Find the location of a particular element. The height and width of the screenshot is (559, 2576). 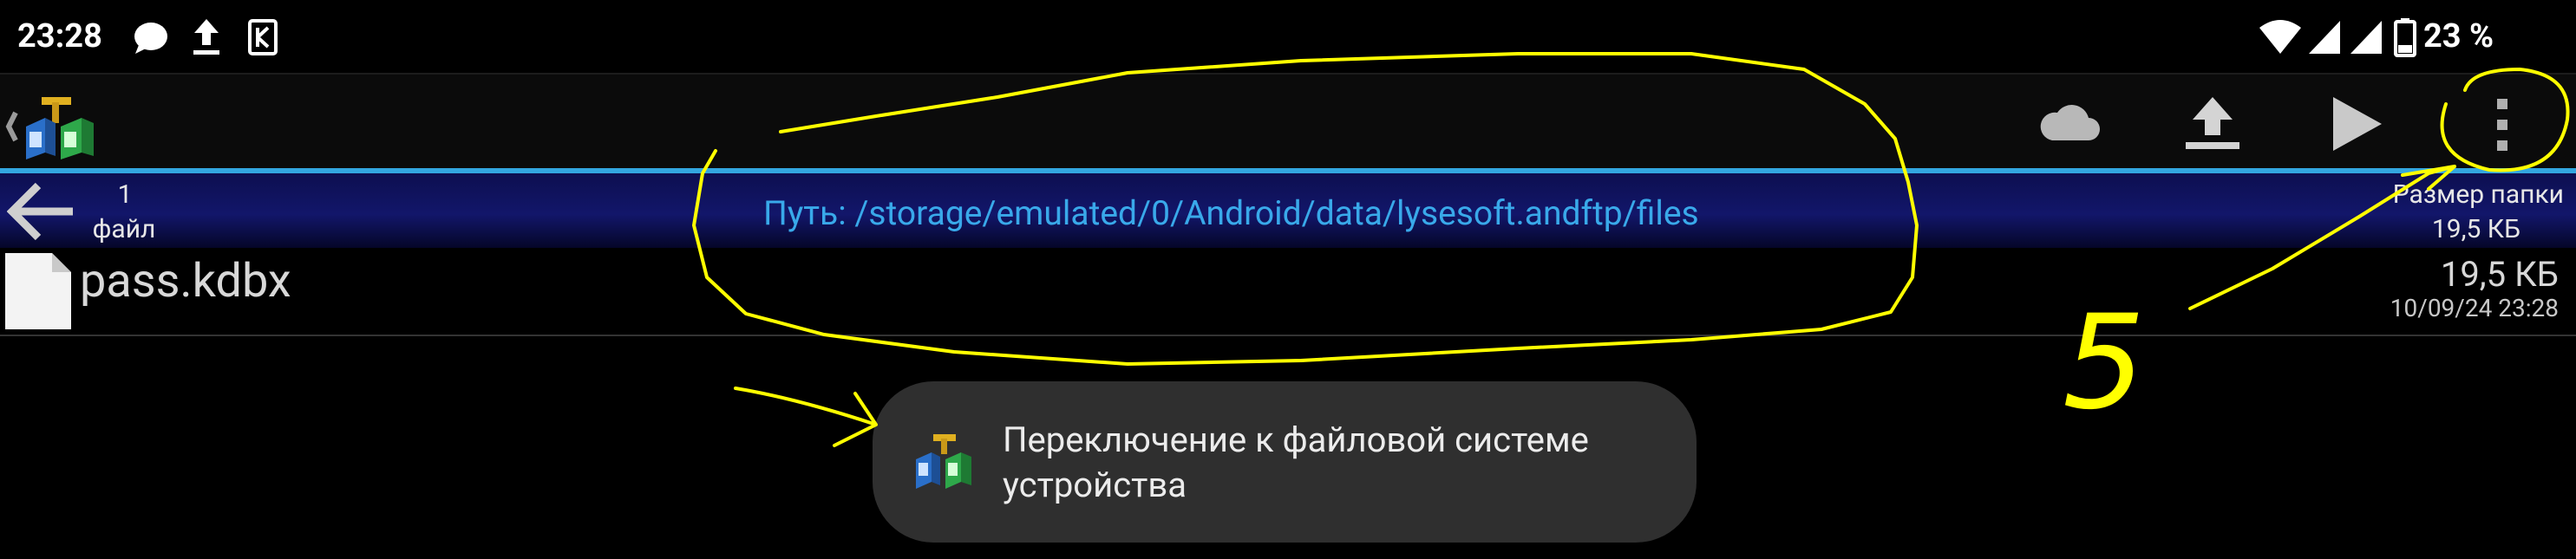

app-home-button is located at coordinates (59, 128).